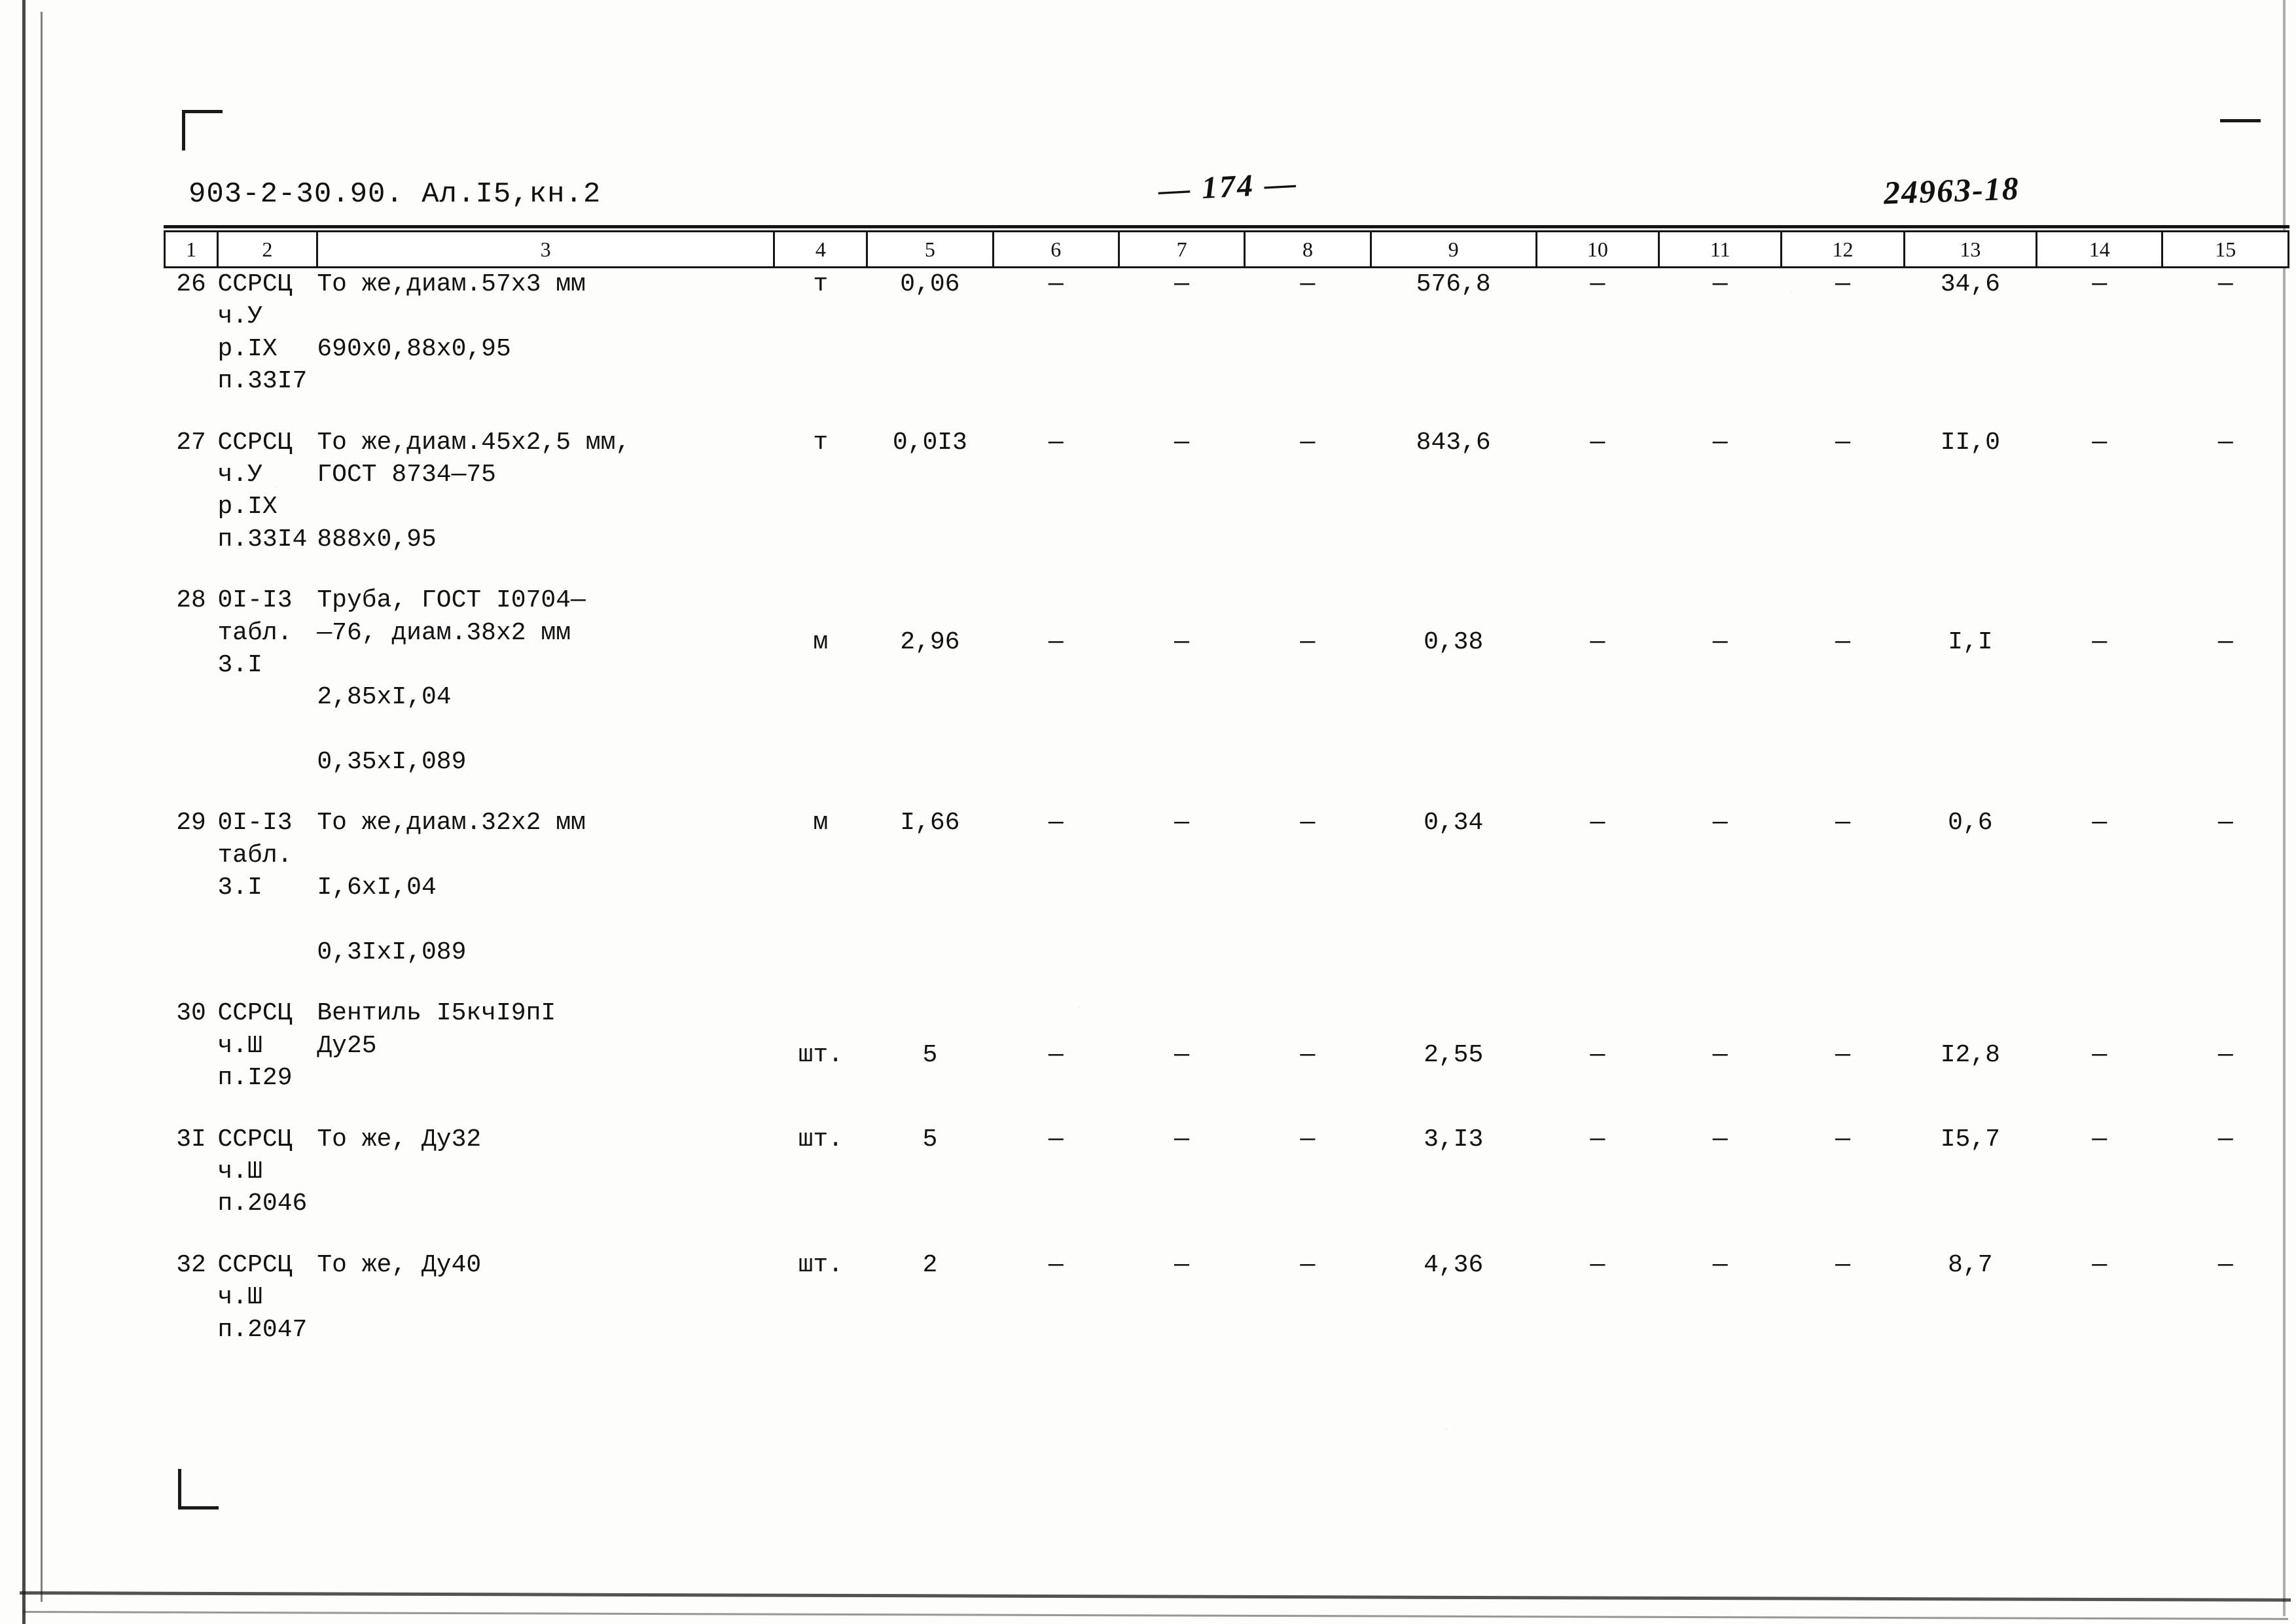 Image resolution: width=2296 pixels, height=1624 pixels. What do you see at coordinates (399, 1264) in the screenshot?
I see `row-item-name: То же, Ду40` at bounding box center [399, 1264].